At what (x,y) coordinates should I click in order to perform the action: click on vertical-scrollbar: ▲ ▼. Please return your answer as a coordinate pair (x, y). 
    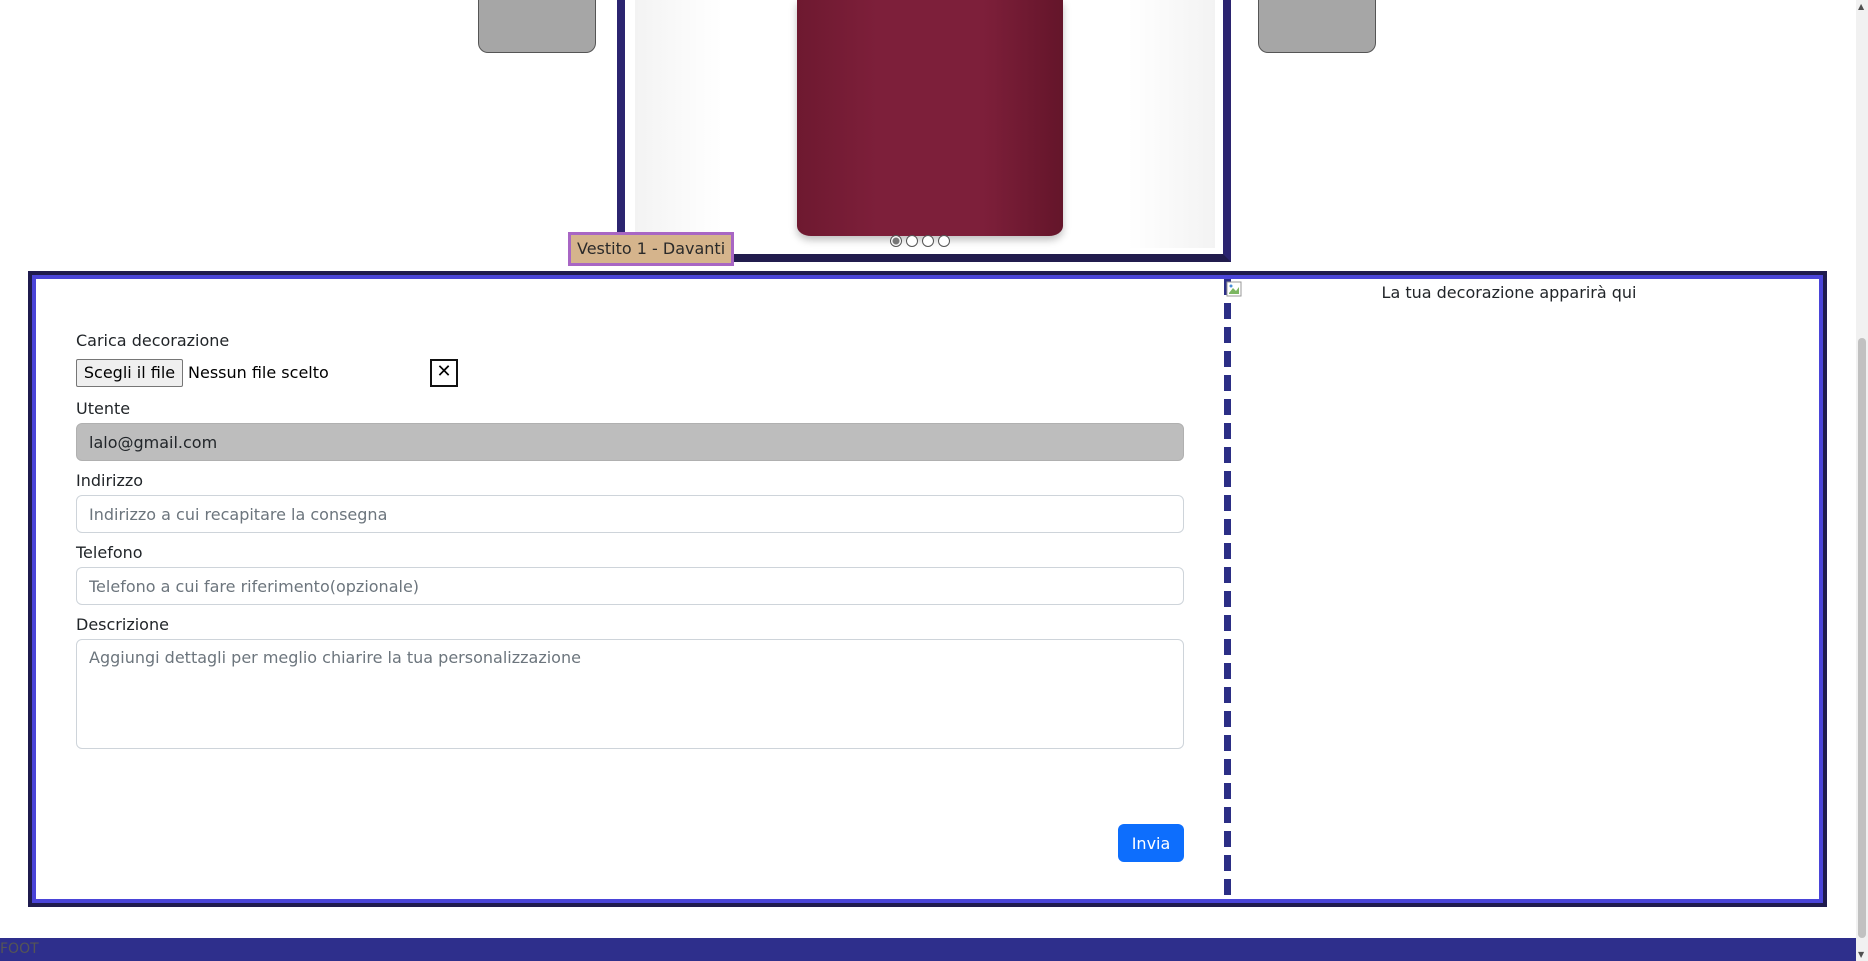
    Looking at the image, I should click on (1862, 480).